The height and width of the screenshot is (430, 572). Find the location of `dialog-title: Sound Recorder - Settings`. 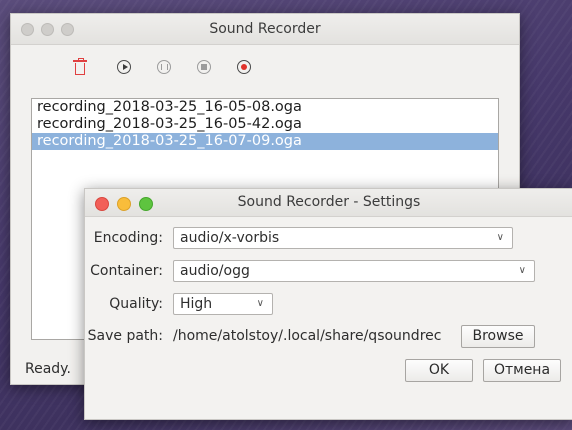

dialog-title: Sound Recorder - Settings is located at coordinates (329, 202).